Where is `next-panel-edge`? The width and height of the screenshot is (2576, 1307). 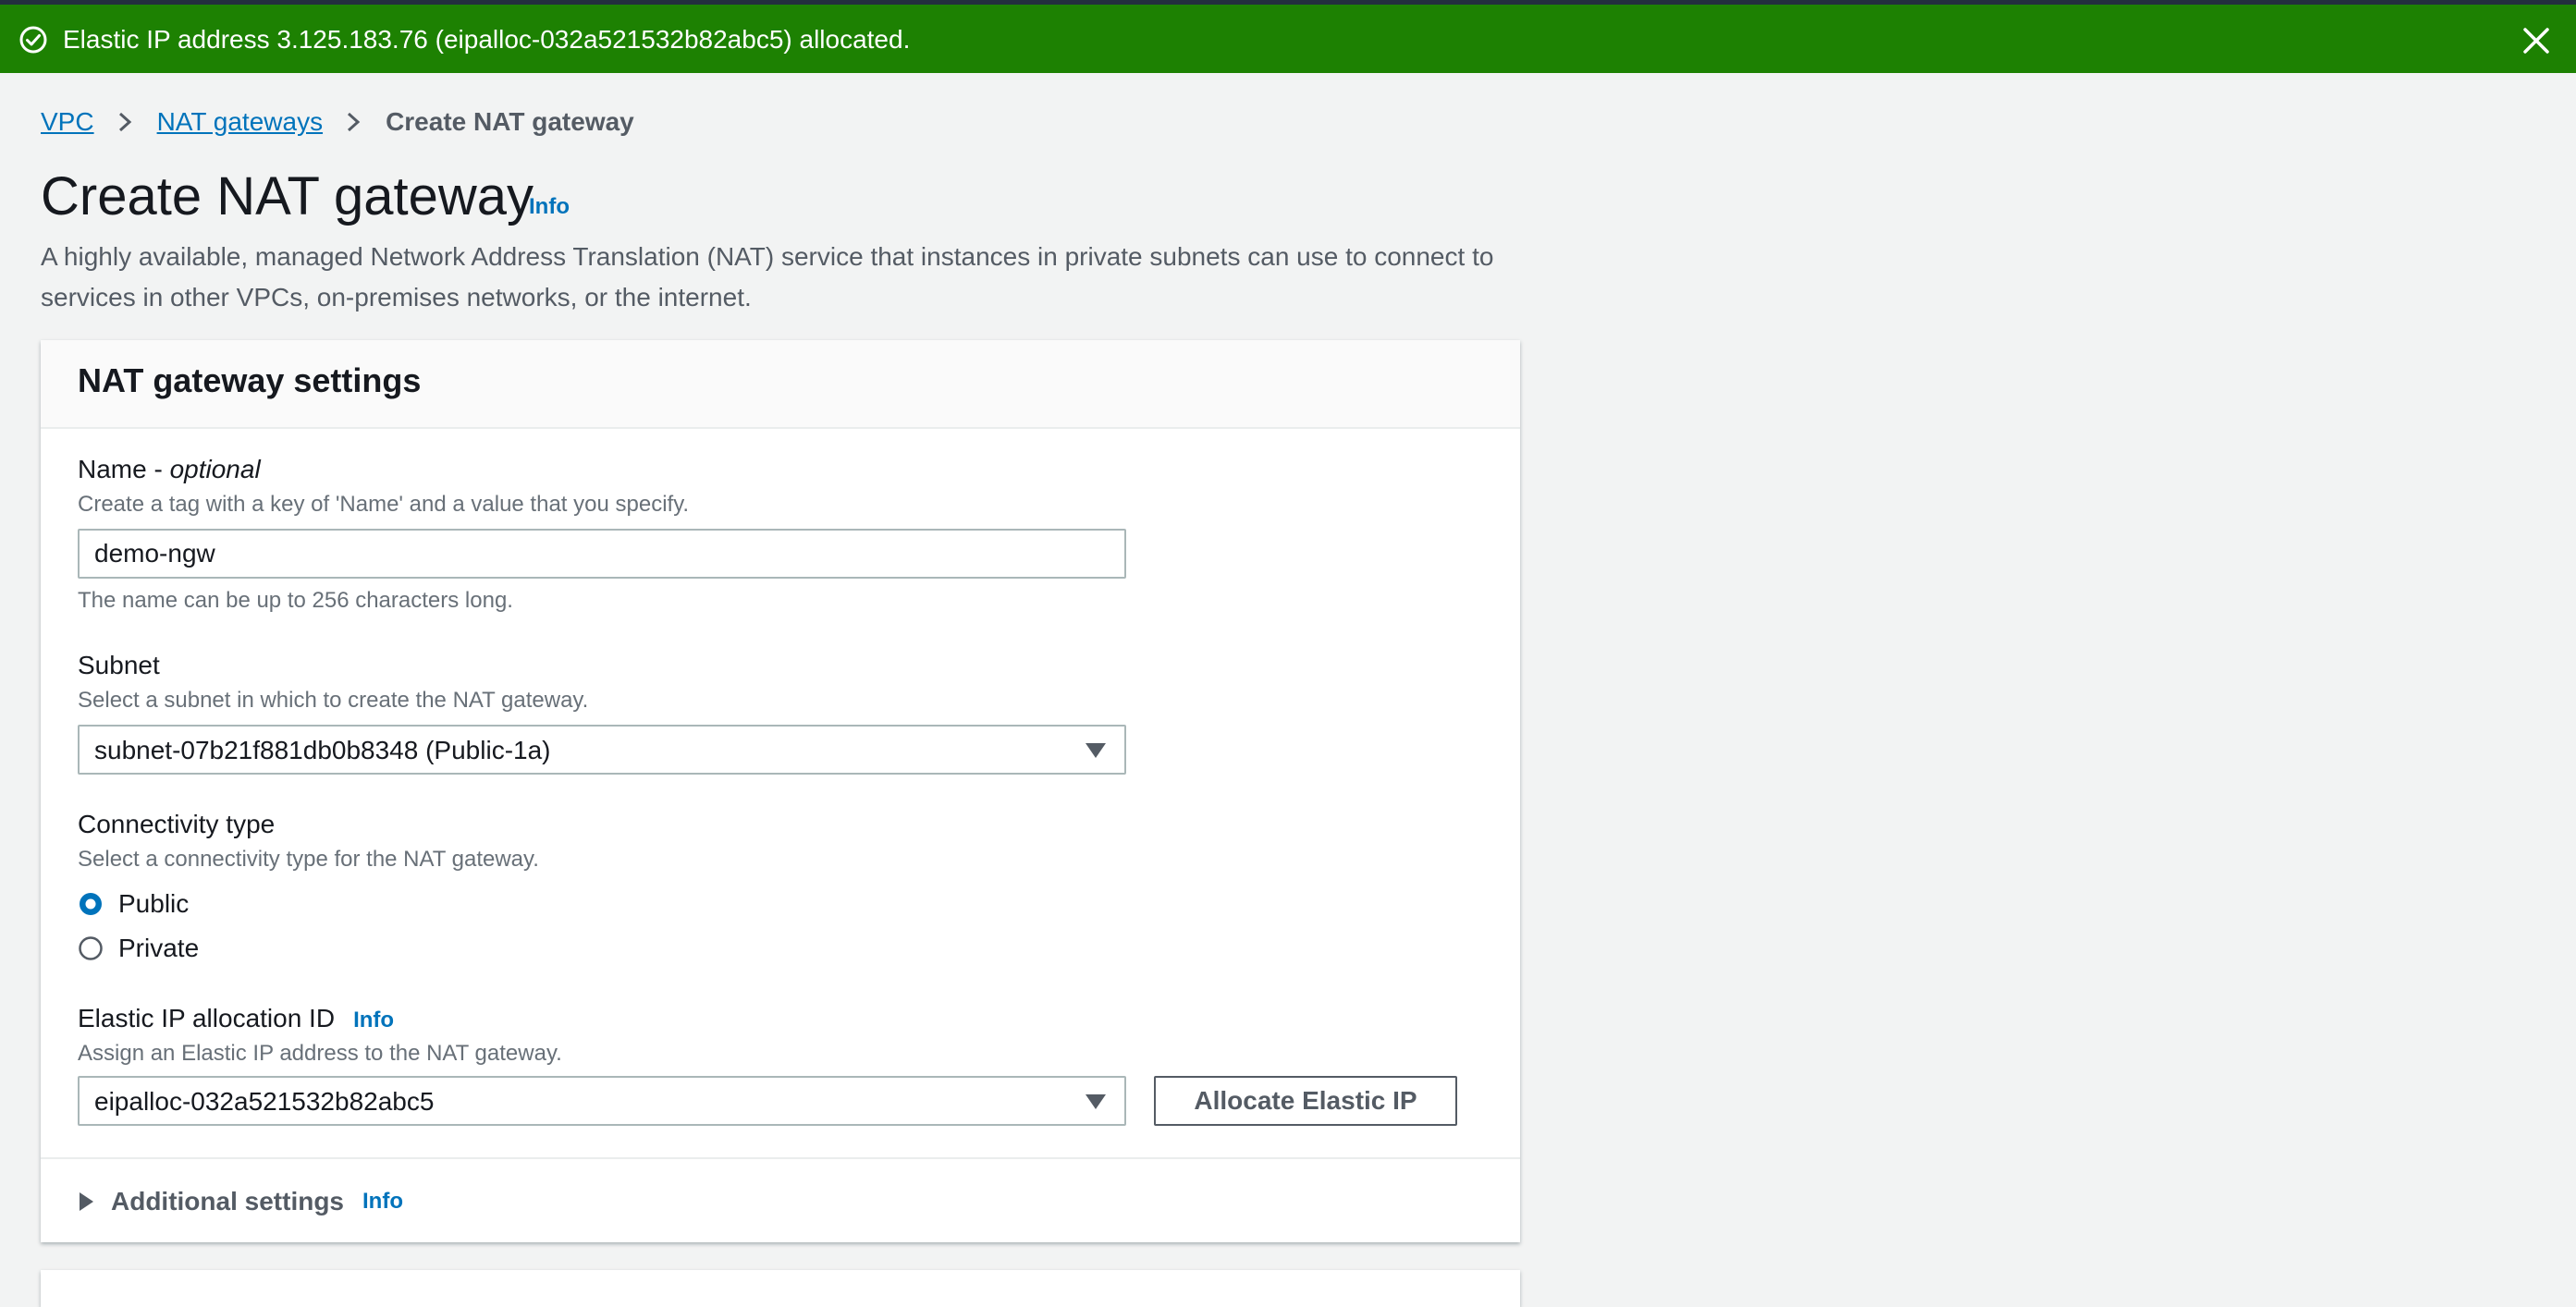
next-panel-edge is located at coordinates (780, 1288).